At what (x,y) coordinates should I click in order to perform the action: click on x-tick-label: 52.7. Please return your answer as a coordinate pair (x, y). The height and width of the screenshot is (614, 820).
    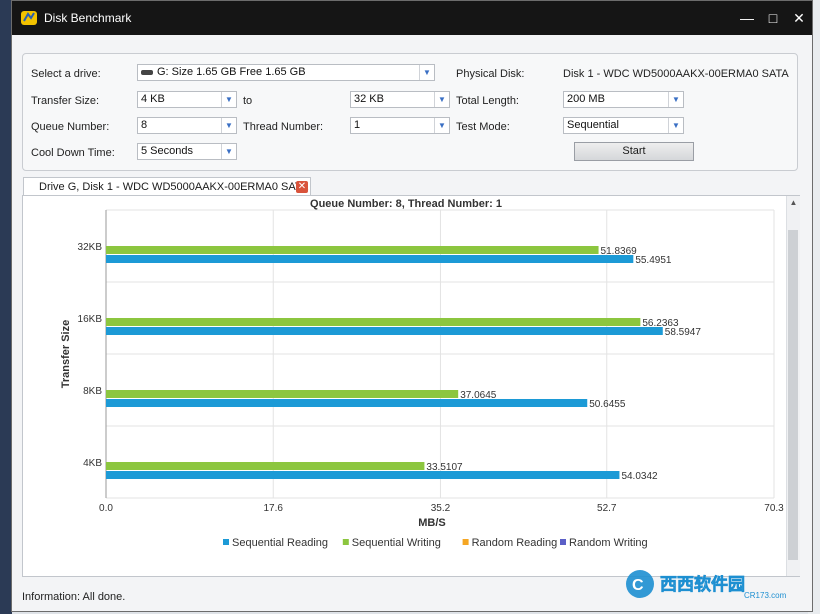
    Looking at the image, I should click on (607, 508).